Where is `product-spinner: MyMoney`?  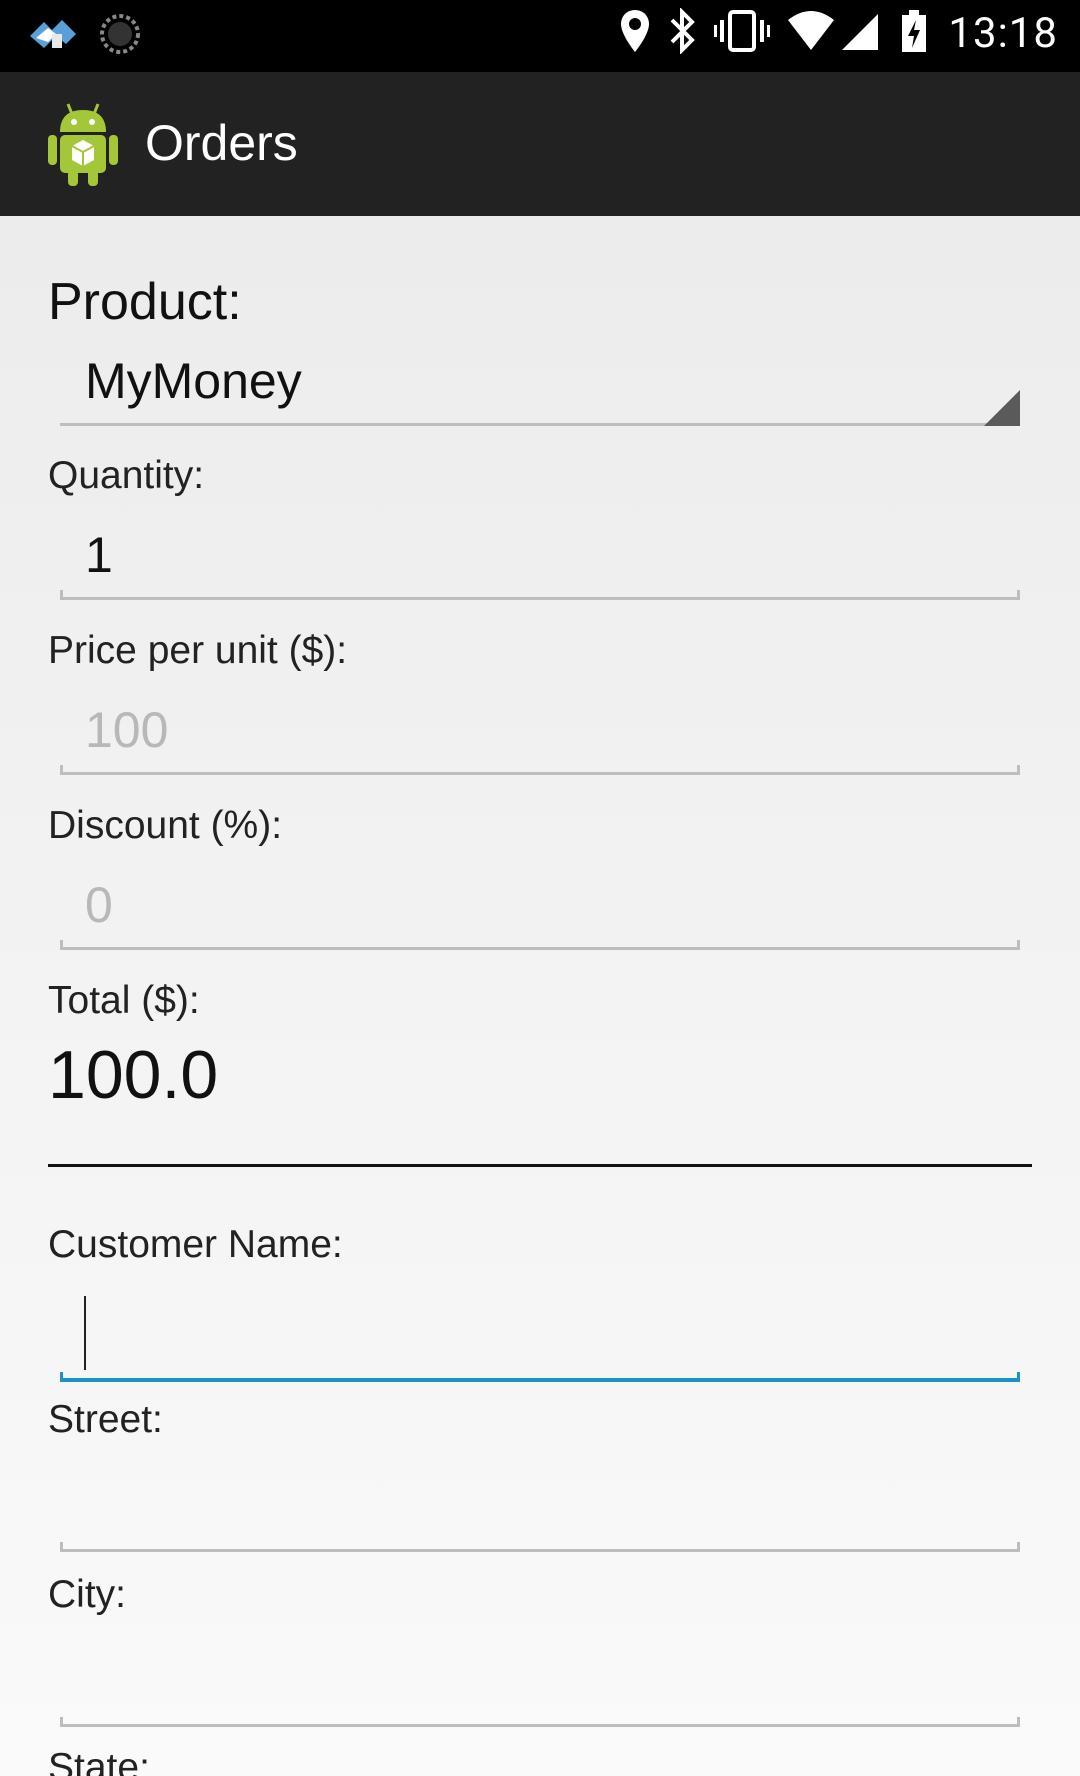
product-spinner: MyMoney is located at coordinates (540, 389).